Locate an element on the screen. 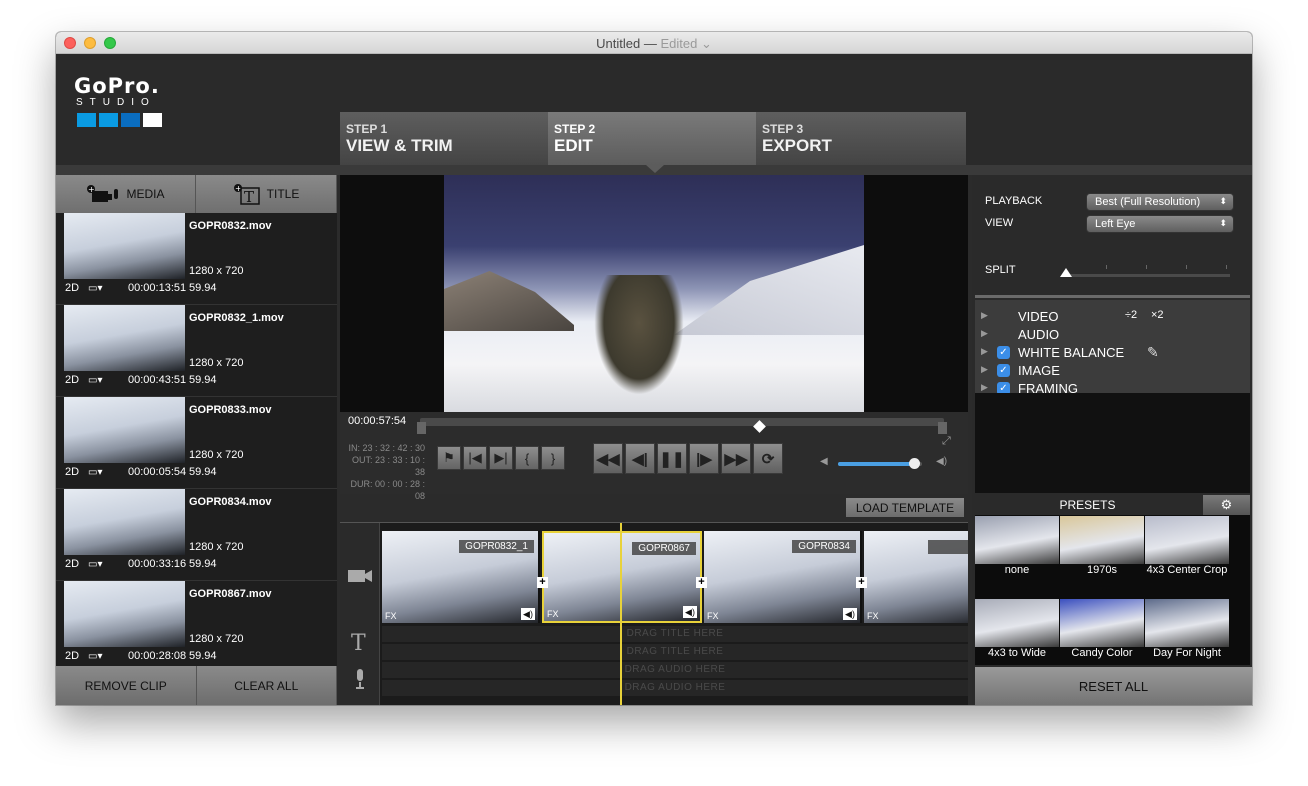  speed-double-button: ×2 is located at coordinates (1157, 315).